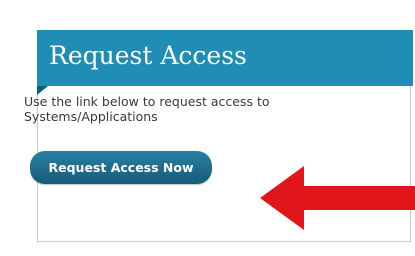 The width and height of the screenshot is (415, 256). Describe the element at coordinates (121, 167) in the screenshot. I see `request-access-now-button: Request Access Now` at that location.